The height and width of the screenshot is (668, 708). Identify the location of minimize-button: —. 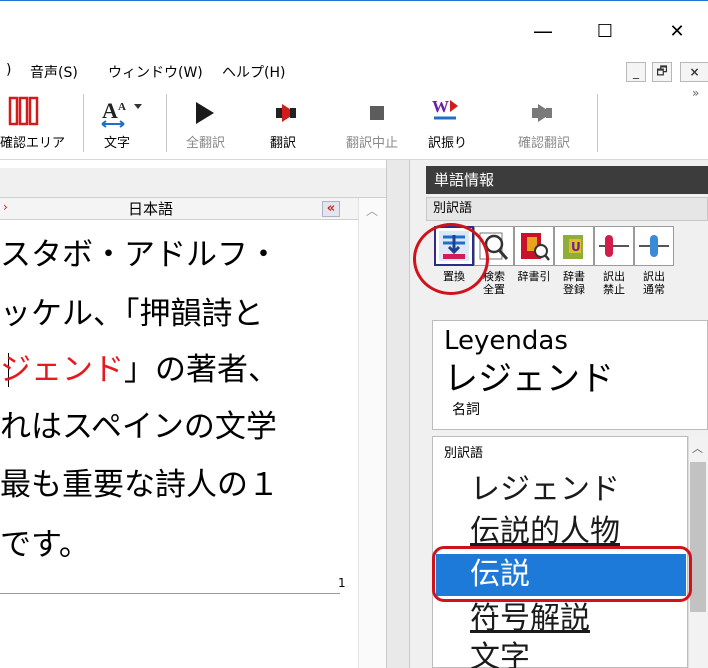
(543, 31).